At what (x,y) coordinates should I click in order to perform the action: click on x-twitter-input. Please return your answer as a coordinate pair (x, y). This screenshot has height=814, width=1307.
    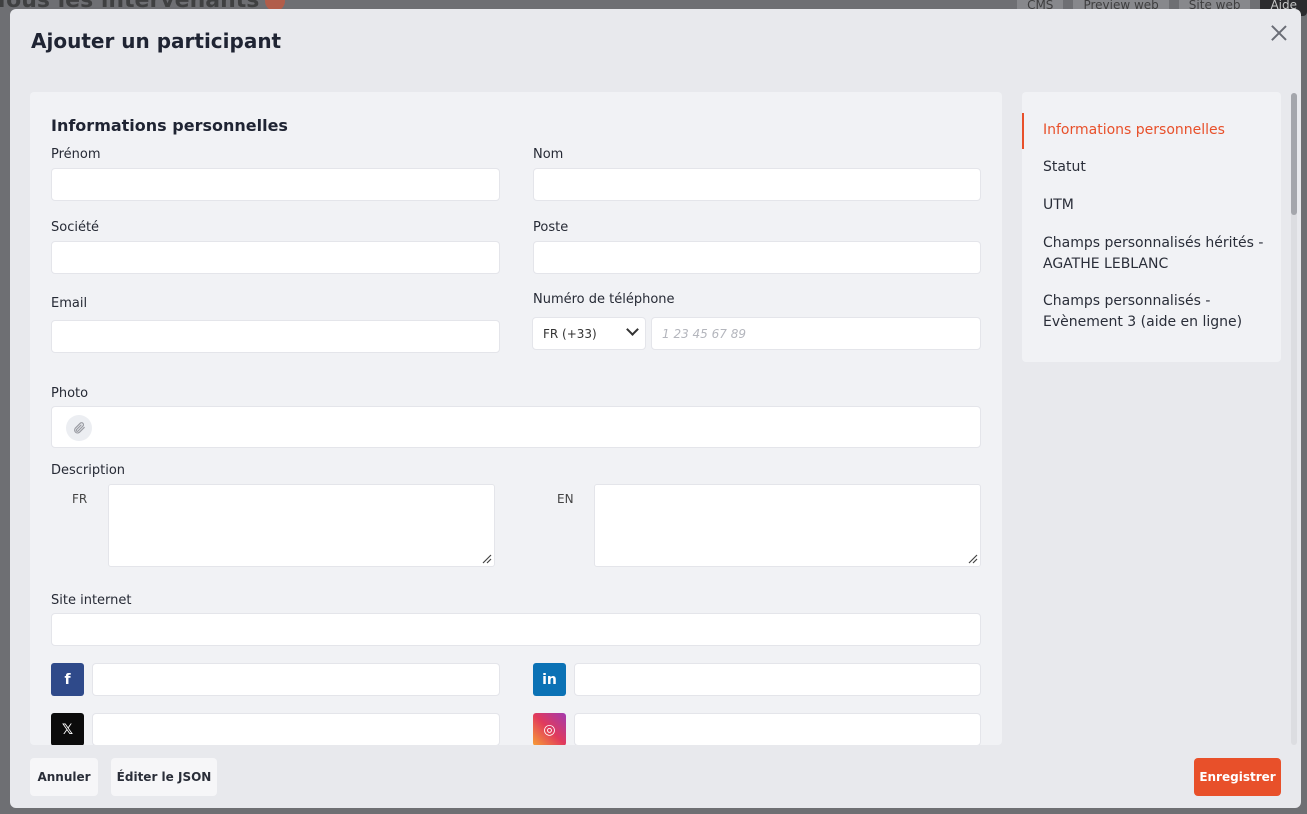
    Looking at the image, I should click on (296, 729).